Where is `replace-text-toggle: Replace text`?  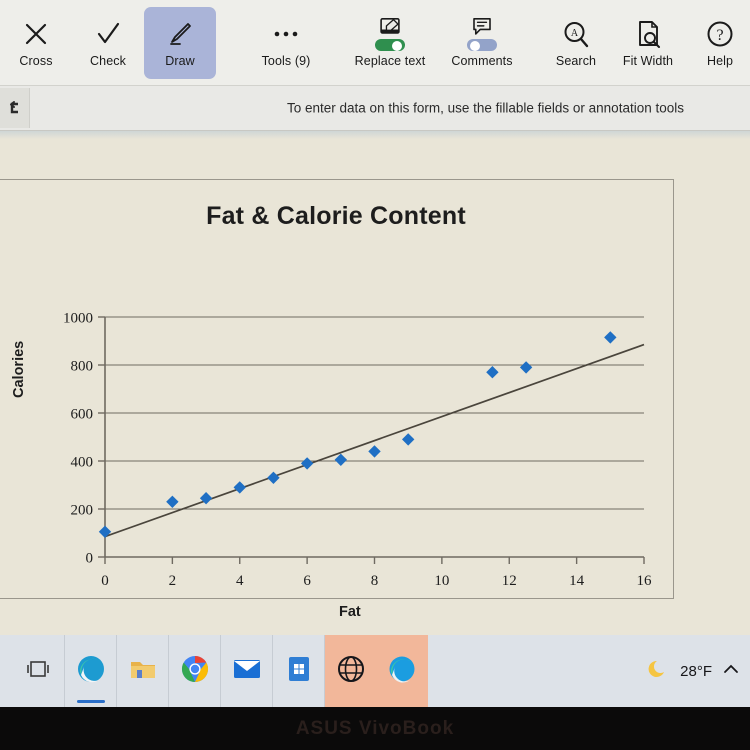
replace-text-toggle: Replace text is located at coordinates (390, 43).